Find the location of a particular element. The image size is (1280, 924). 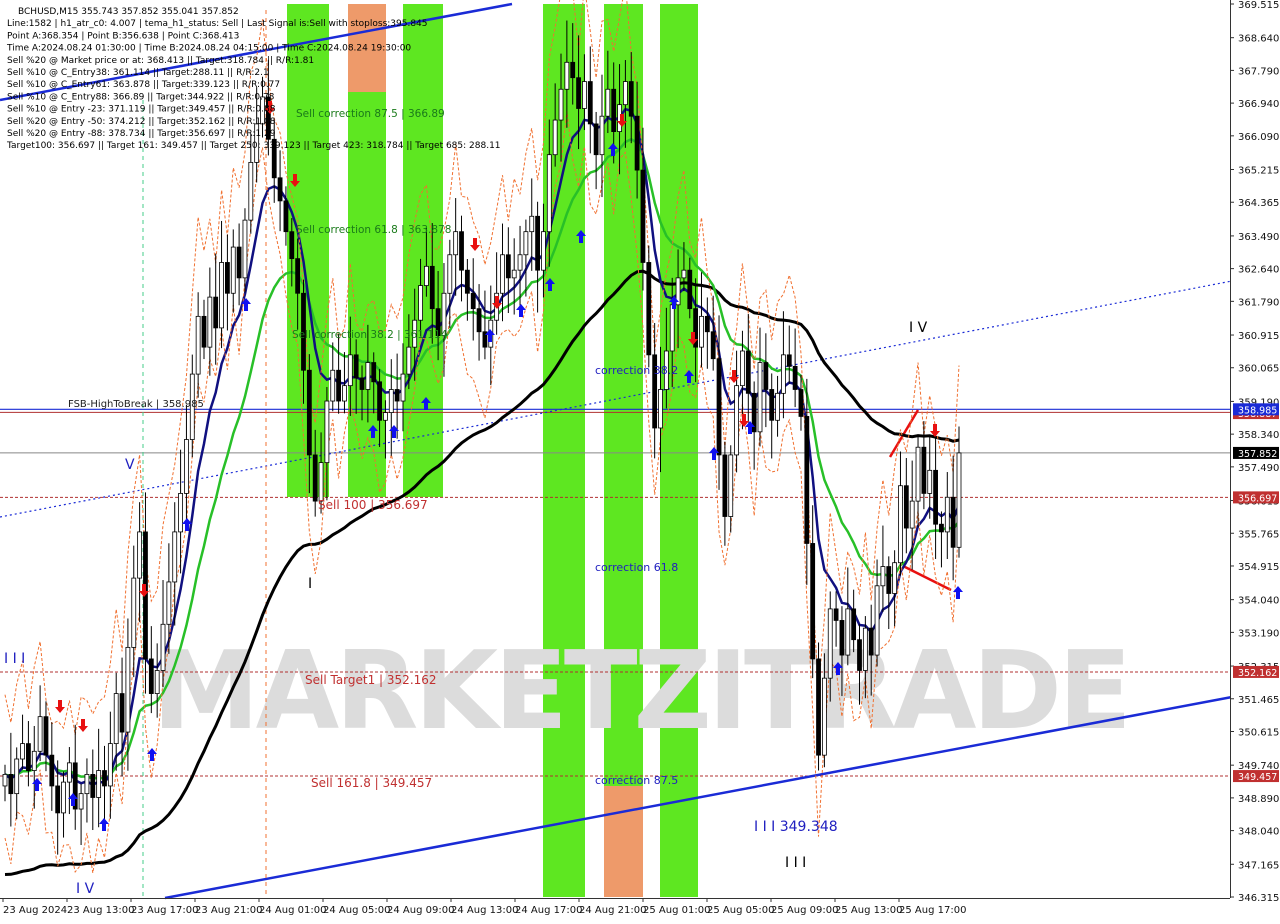

price-tick-label: 364.365 is located at coordinates (1258, 203).